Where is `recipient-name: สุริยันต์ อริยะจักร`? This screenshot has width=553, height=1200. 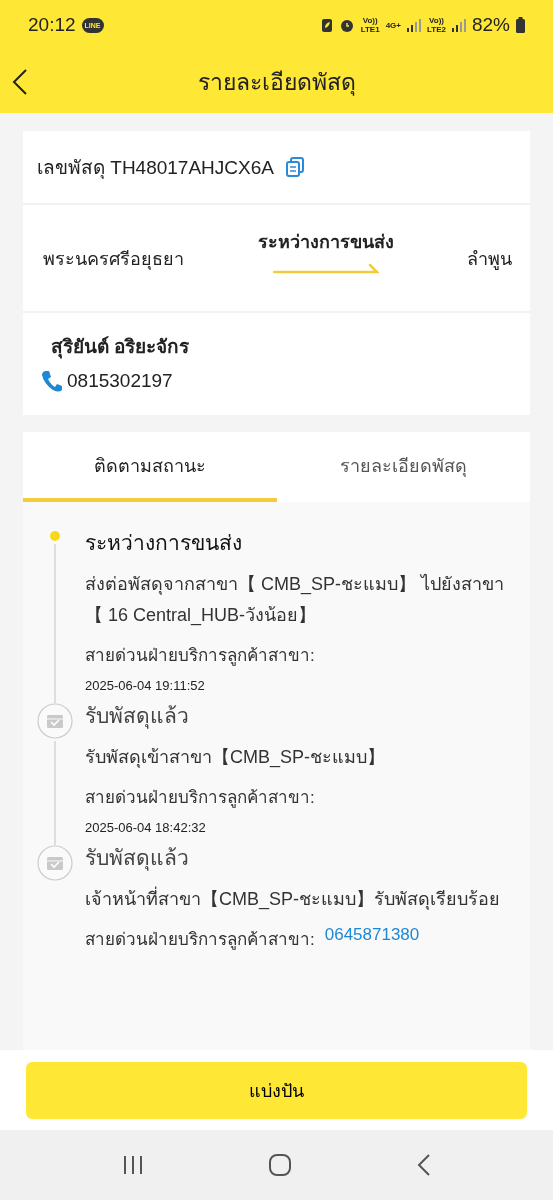 recipient-name: สุริยันต์ อริยะจักร is located at coordinates (120, 348).